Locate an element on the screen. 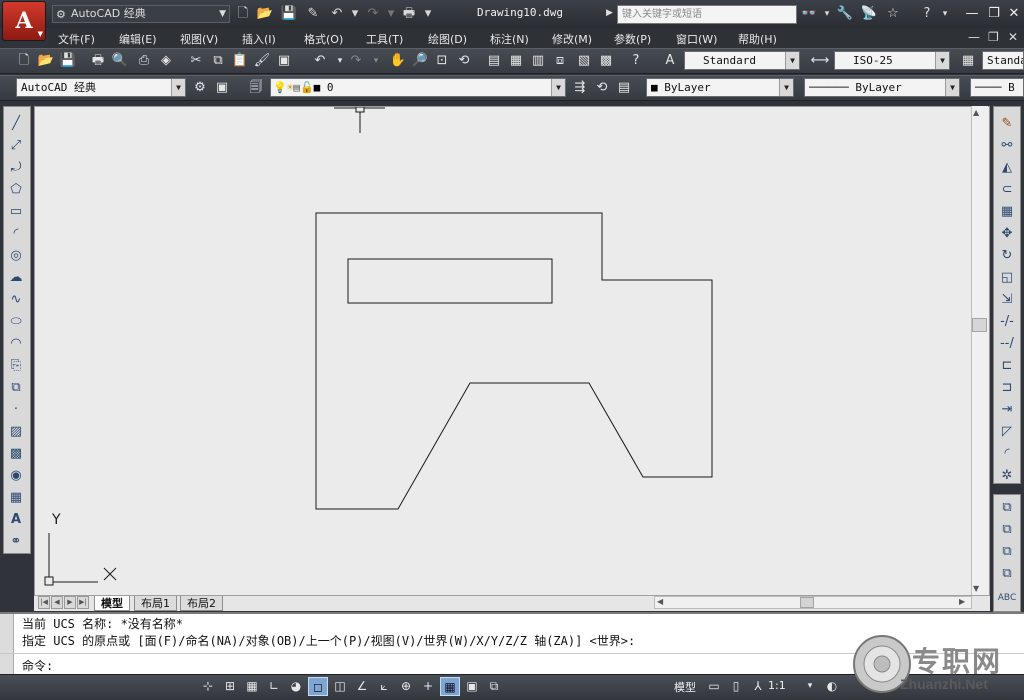 The width and height of the screenshot is (1024, 700). menu-parametric: 参数(P) is located at coordinates (632, 39).